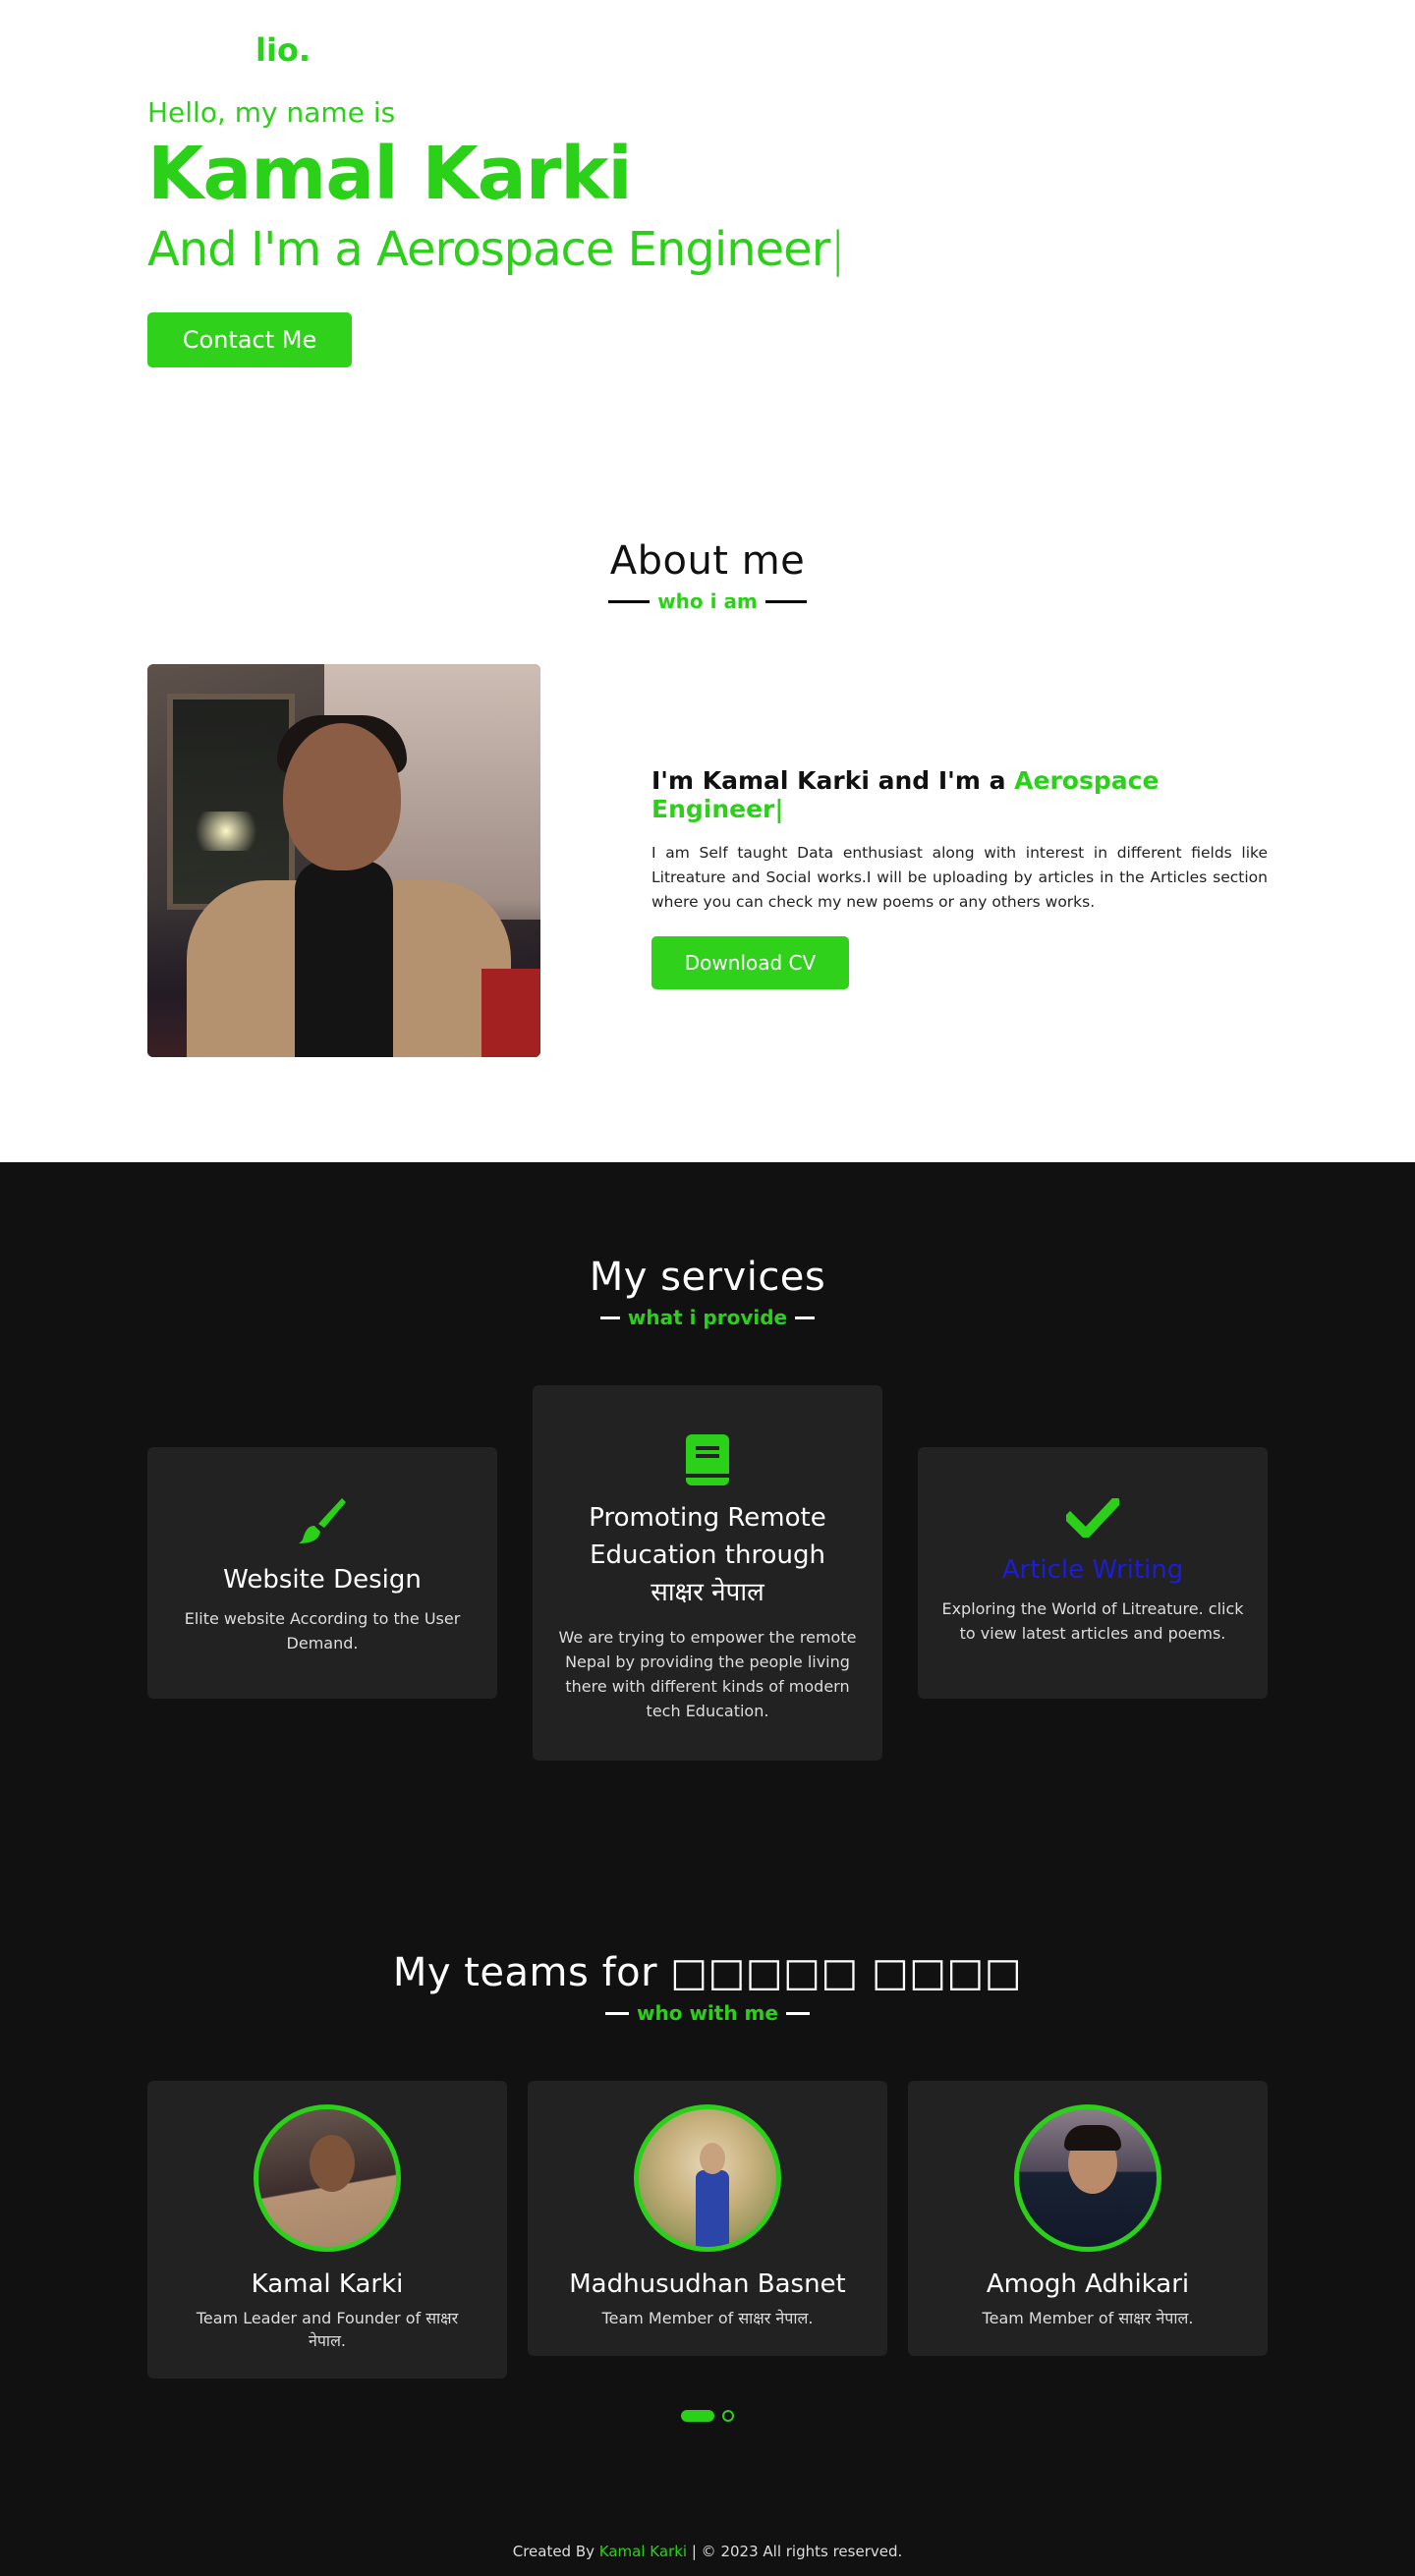 Image resolution: width=1415 pixels, height=2576 pixels. What do you see at coordinates (707, 1972) in the screenshot?
I see `teams-title: My teams for □□□□□ □□□□` at bounding box center [707, 1972].